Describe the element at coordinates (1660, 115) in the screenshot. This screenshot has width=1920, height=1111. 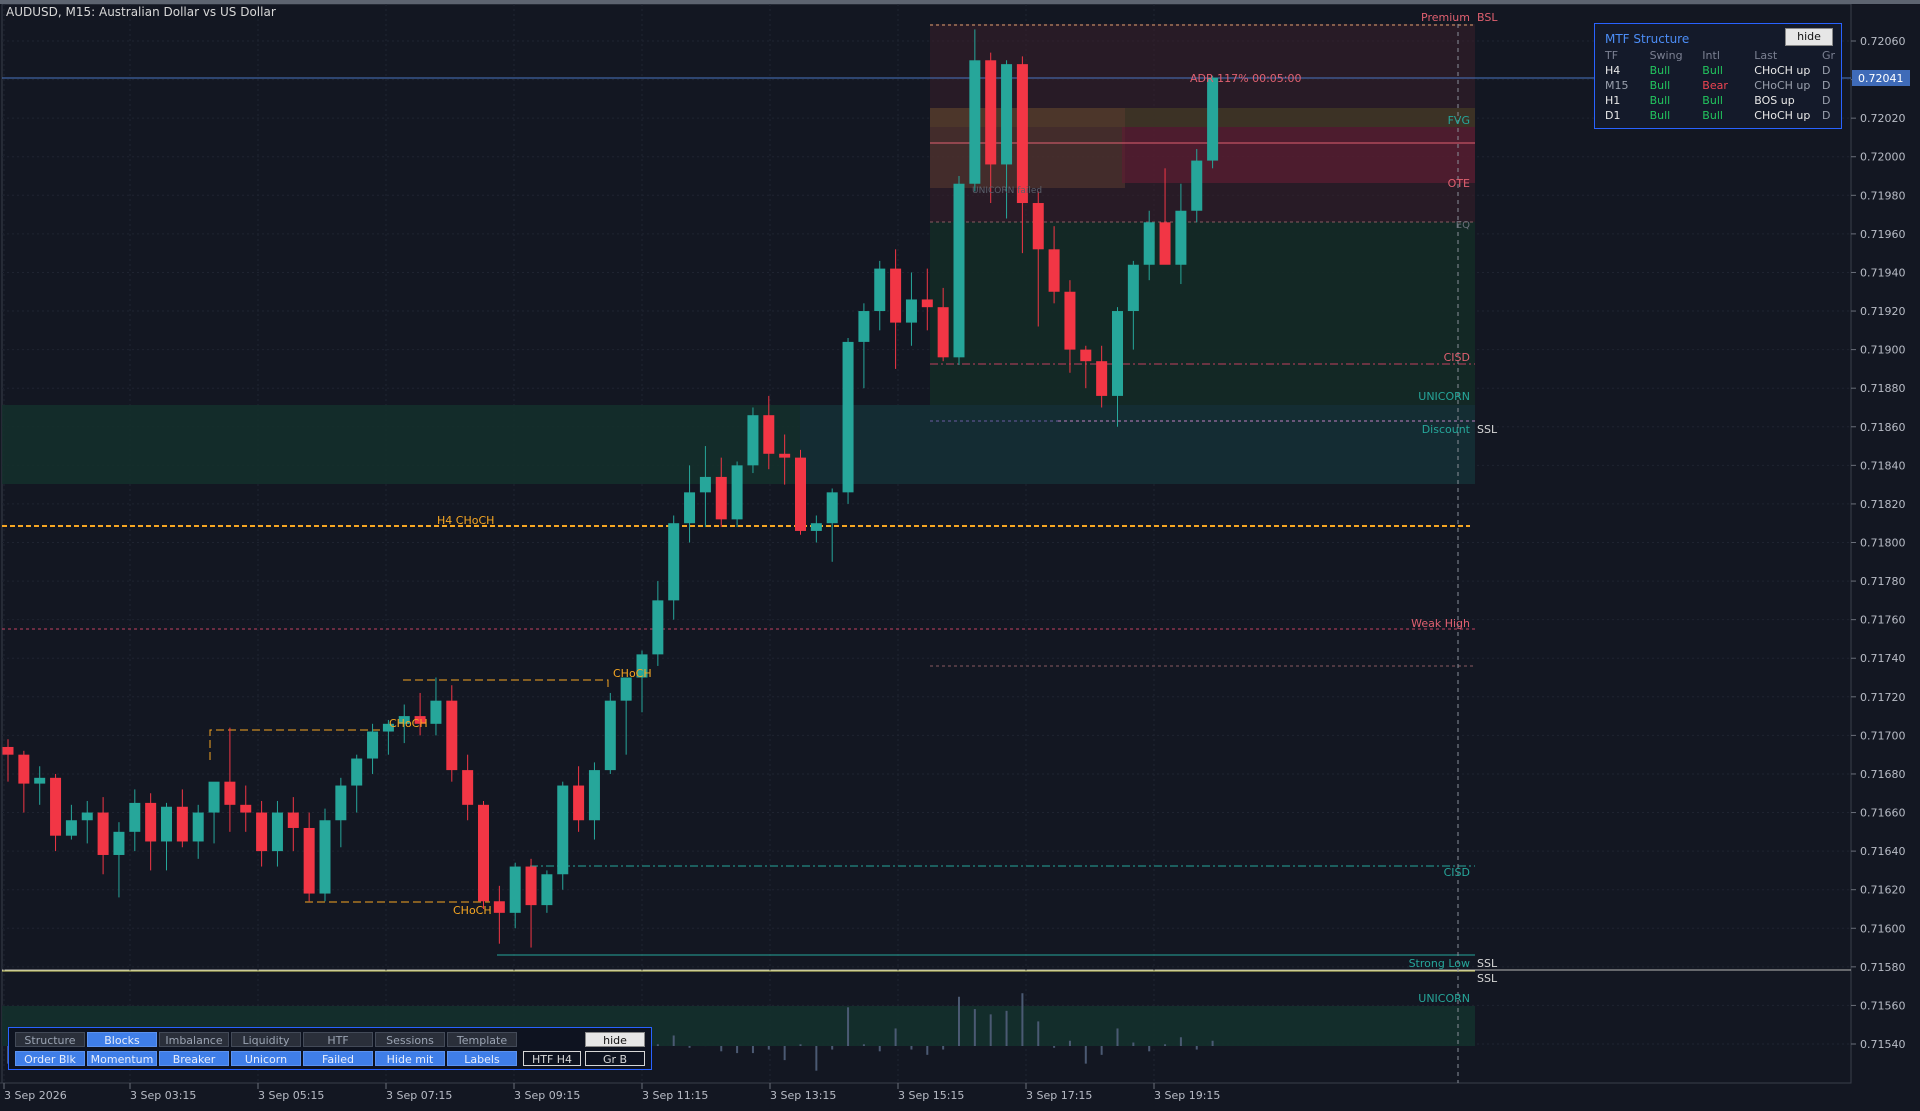
I see `mtf-swing: Bull` at that location.